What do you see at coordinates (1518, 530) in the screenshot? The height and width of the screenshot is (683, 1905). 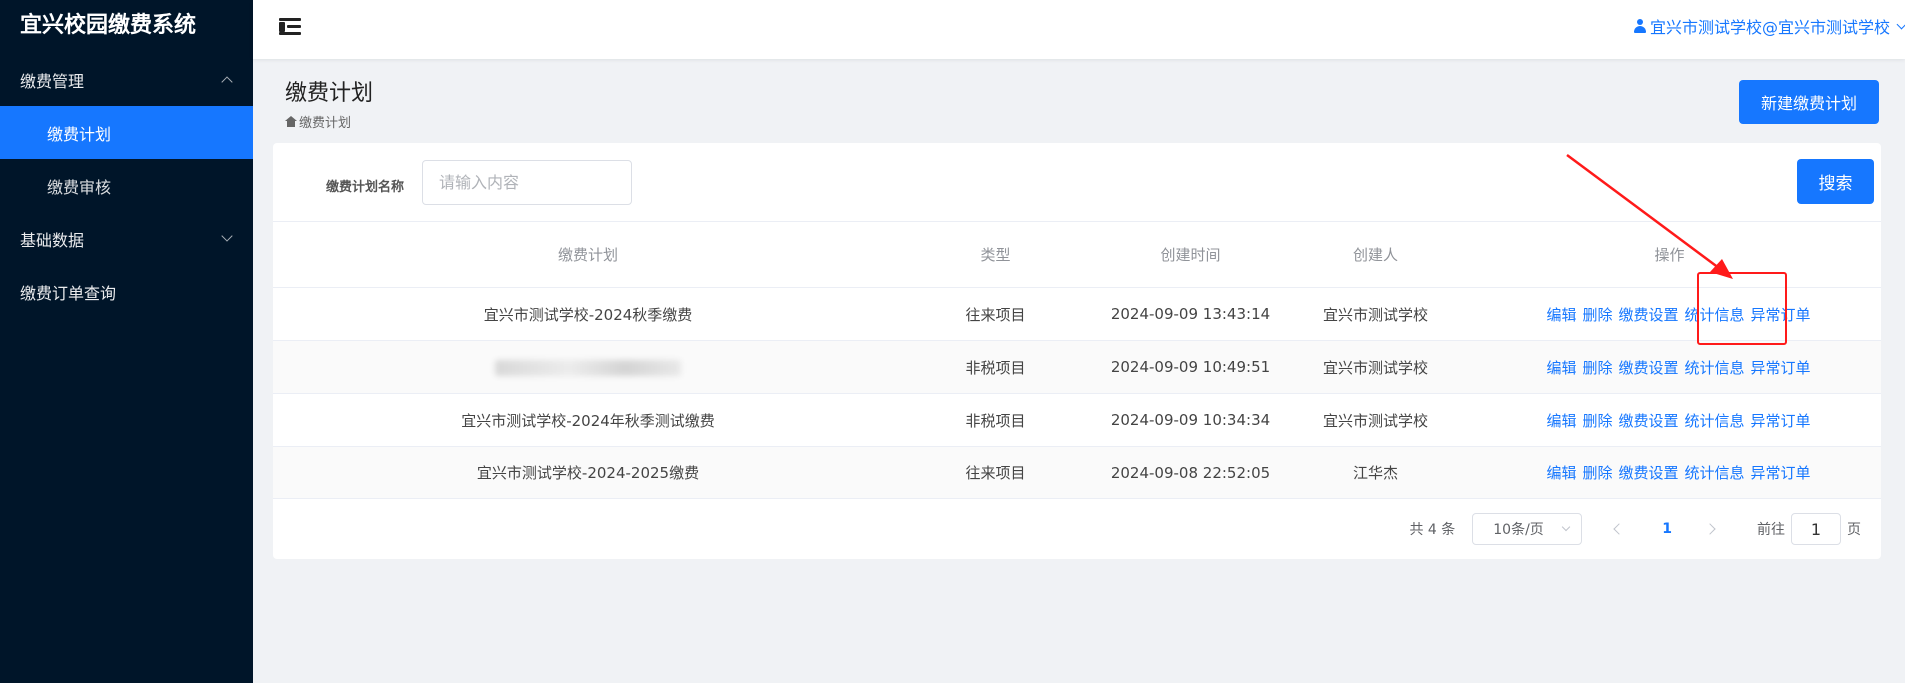 I see `page-size-value: 10条/页` at bounding box center [1518, 530].